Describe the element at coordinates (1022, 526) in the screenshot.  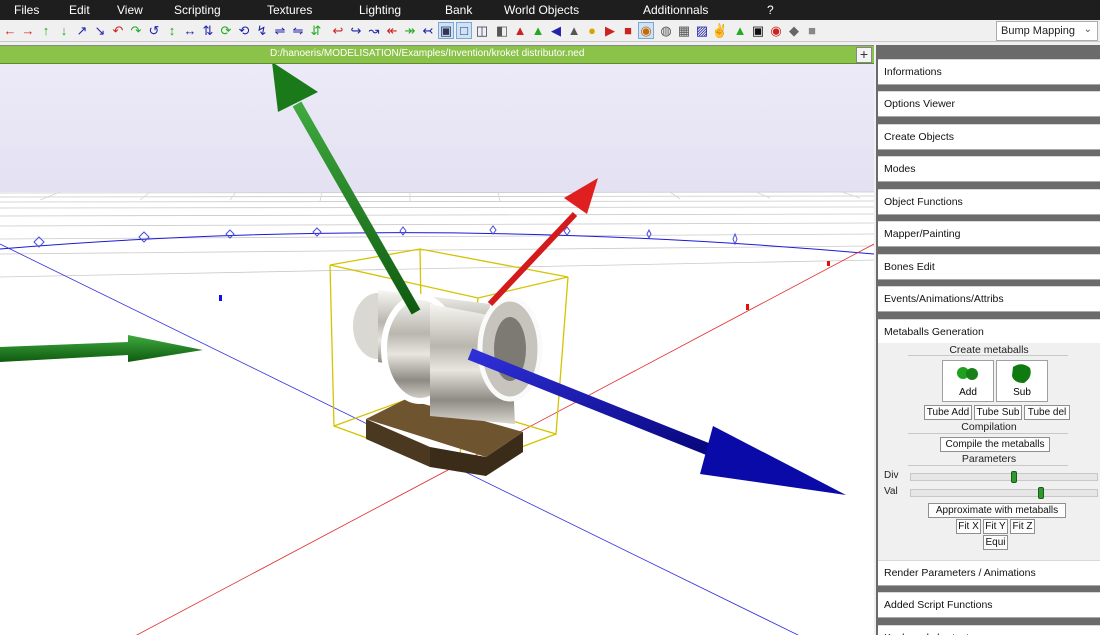
I see `fit-z-button: Fit Z` at that location.